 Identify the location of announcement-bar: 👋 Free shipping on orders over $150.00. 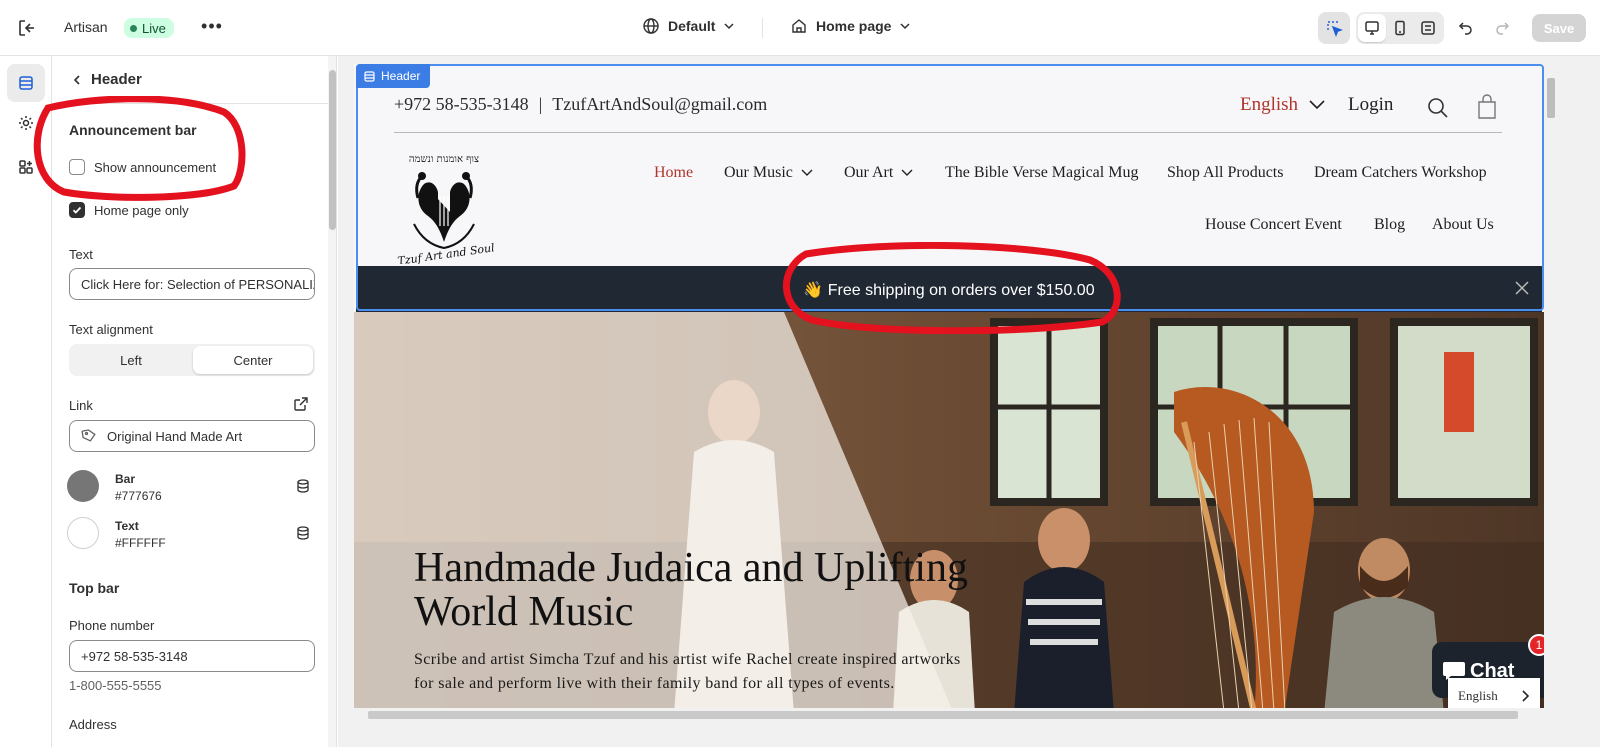
(949, 289).